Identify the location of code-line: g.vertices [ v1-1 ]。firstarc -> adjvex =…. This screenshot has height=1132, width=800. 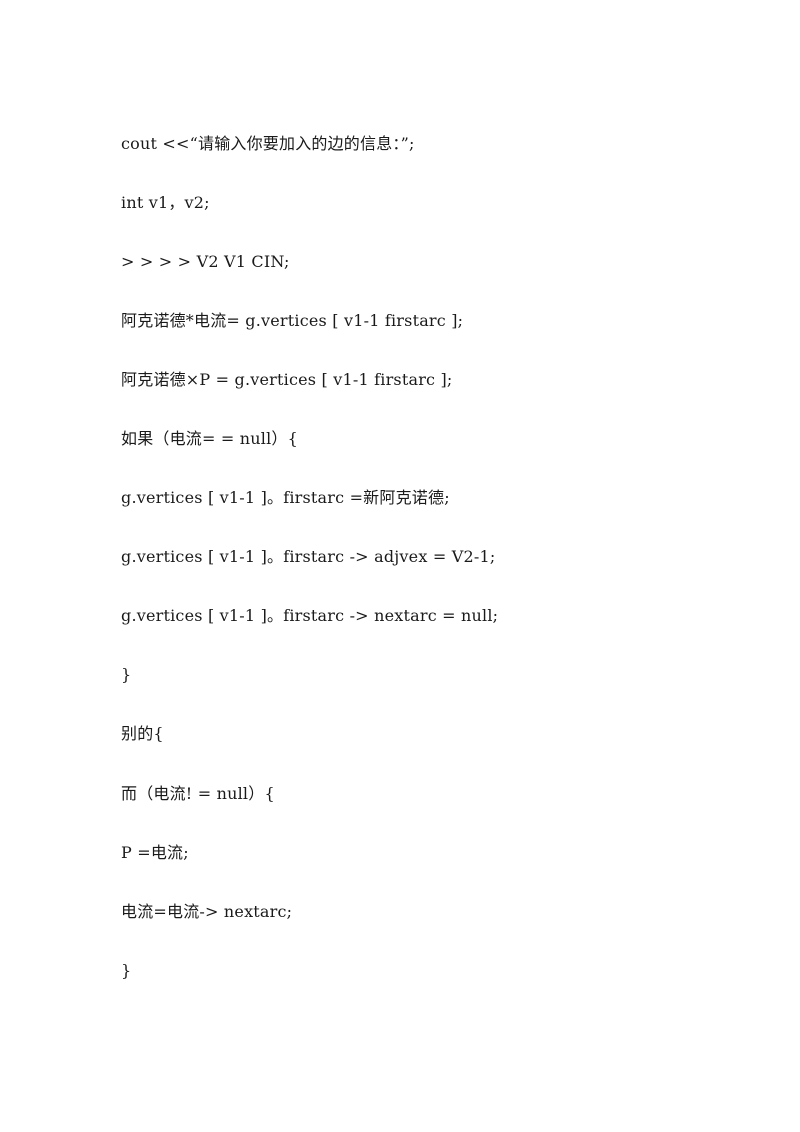
(308, 556).